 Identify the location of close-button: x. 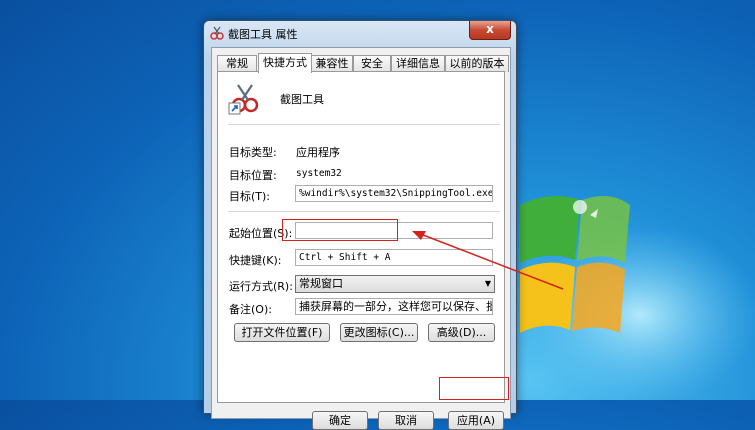
(490, 30).